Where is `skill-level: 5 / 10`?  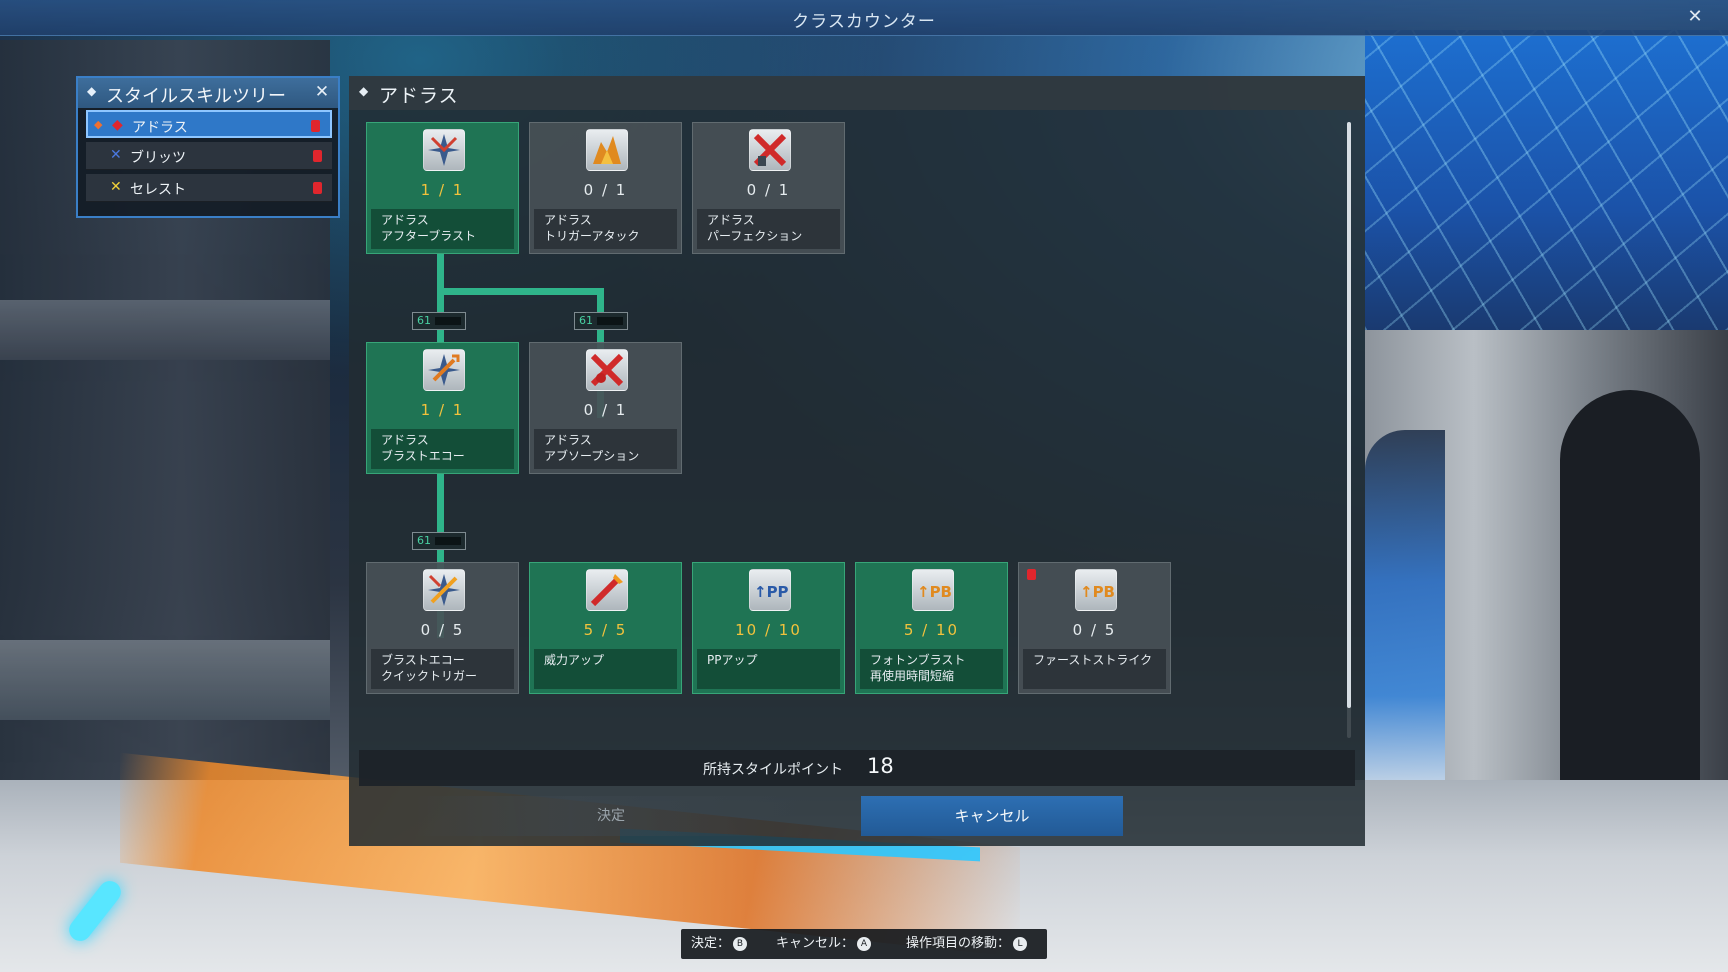 skill-level: 5 / 10 is located at coordinates (931, 630).